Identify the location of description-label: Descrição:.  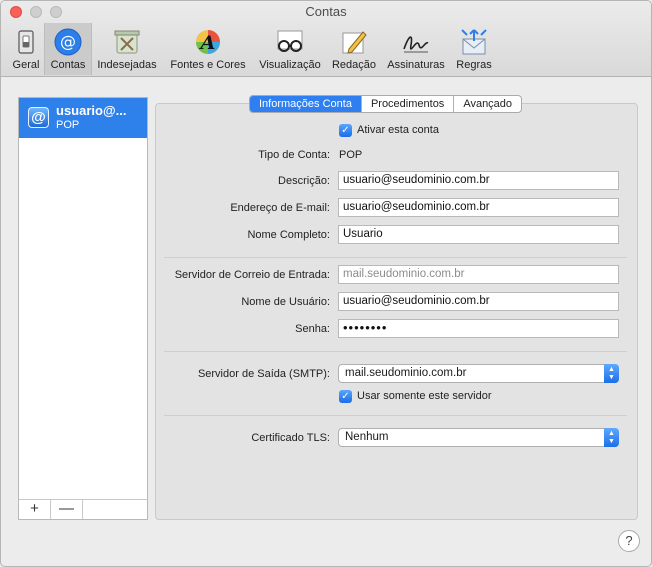
(304, 181).